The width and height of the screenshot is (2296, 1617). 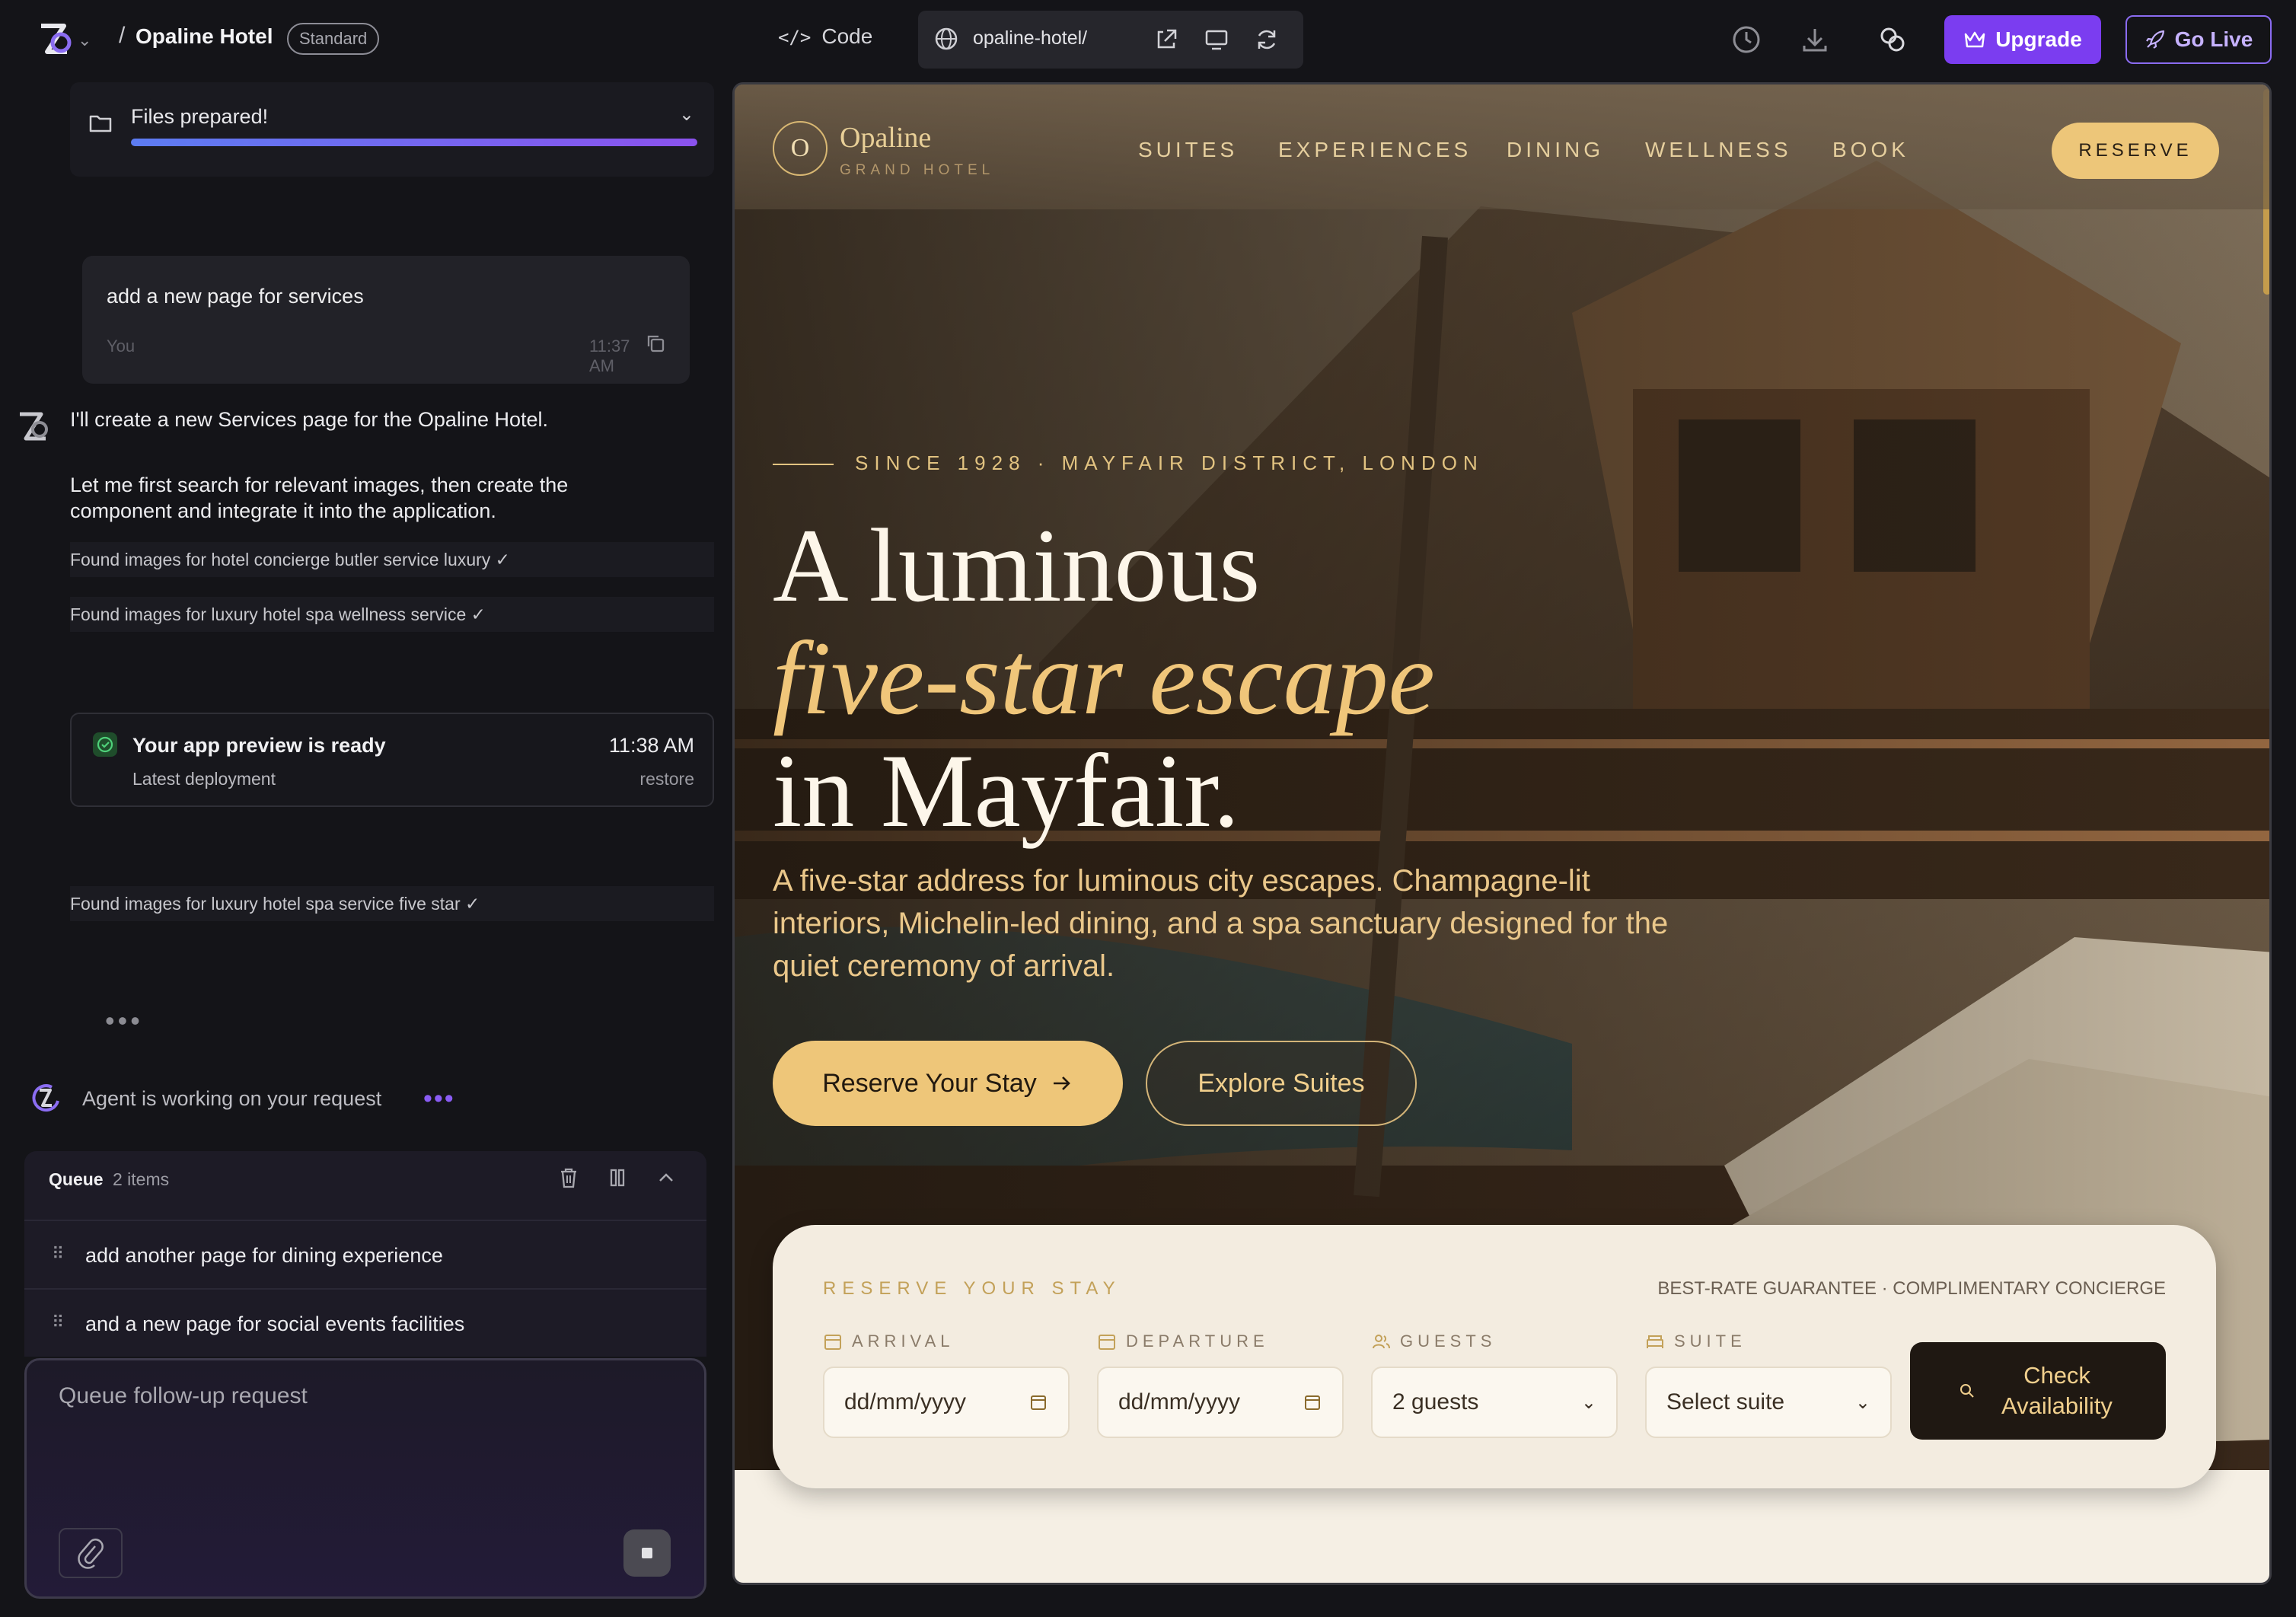 What do you see at coordinates (1104, 678) in the screenshot?
I see `hero-headline-line2: five-star escape` at bounding box center [1104, 678].